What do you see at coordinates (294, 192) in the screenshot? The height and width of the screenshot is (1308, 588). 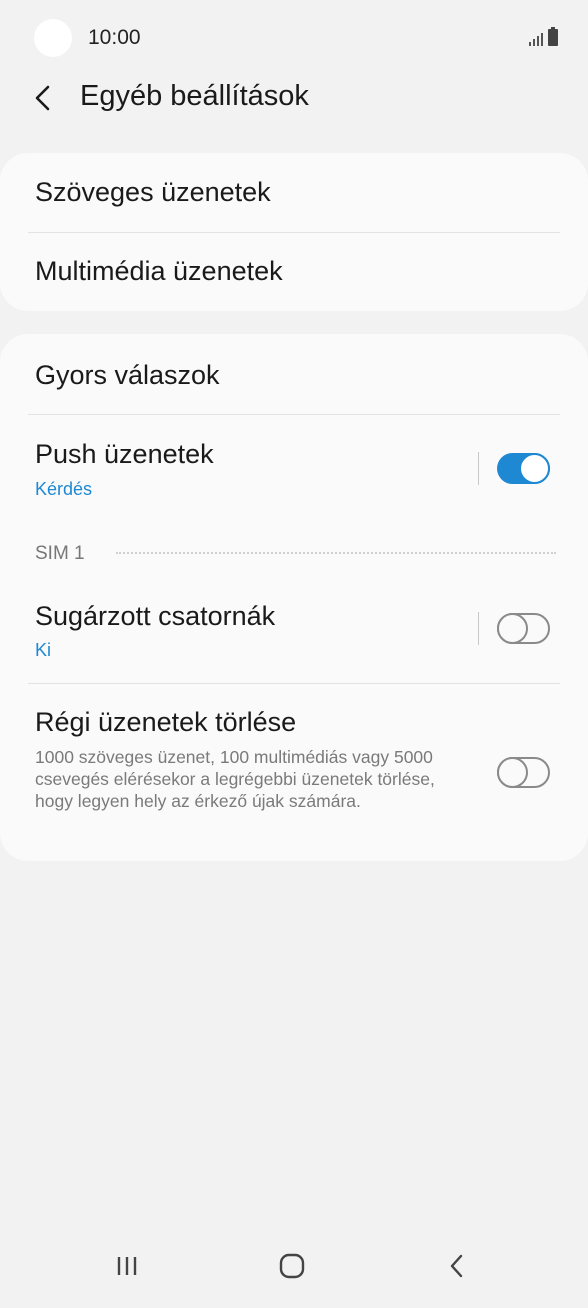 I see `setting-text-messages: Szöveges üzenetek` at bounding box center [294, 192].